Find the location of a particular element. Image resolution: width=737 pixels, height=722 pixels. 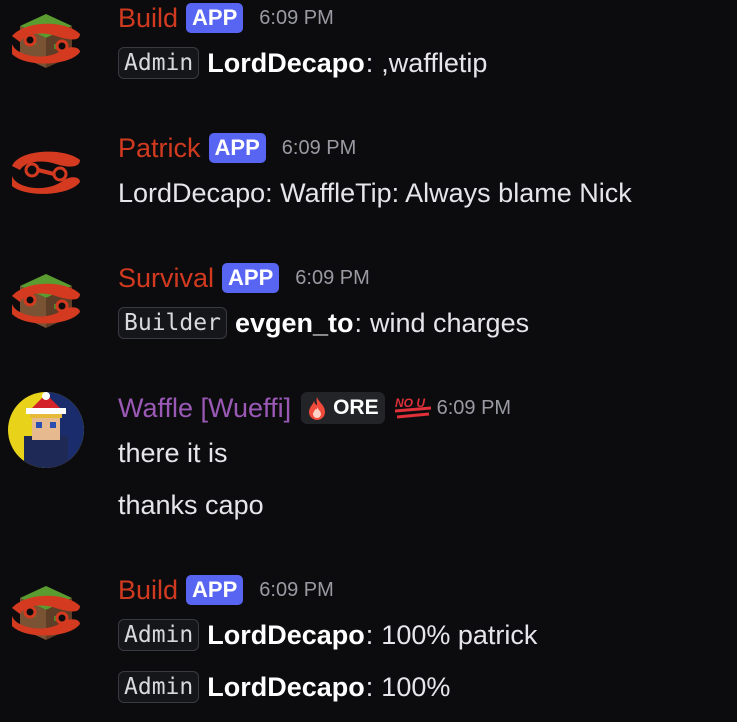

message-line: Builder evgen_to : wind charges is located at coordinates (323, 323).